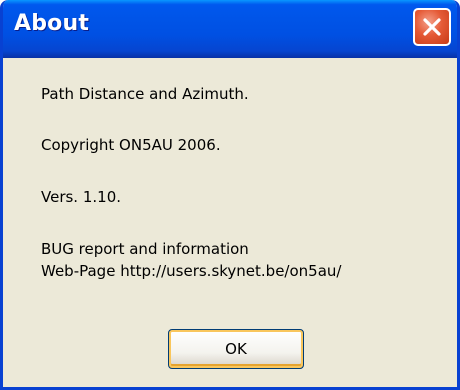  What do you see at coordinates (230, 29) in the screenshot?
I see `title-bar: About` at bounding box center [230, 29].